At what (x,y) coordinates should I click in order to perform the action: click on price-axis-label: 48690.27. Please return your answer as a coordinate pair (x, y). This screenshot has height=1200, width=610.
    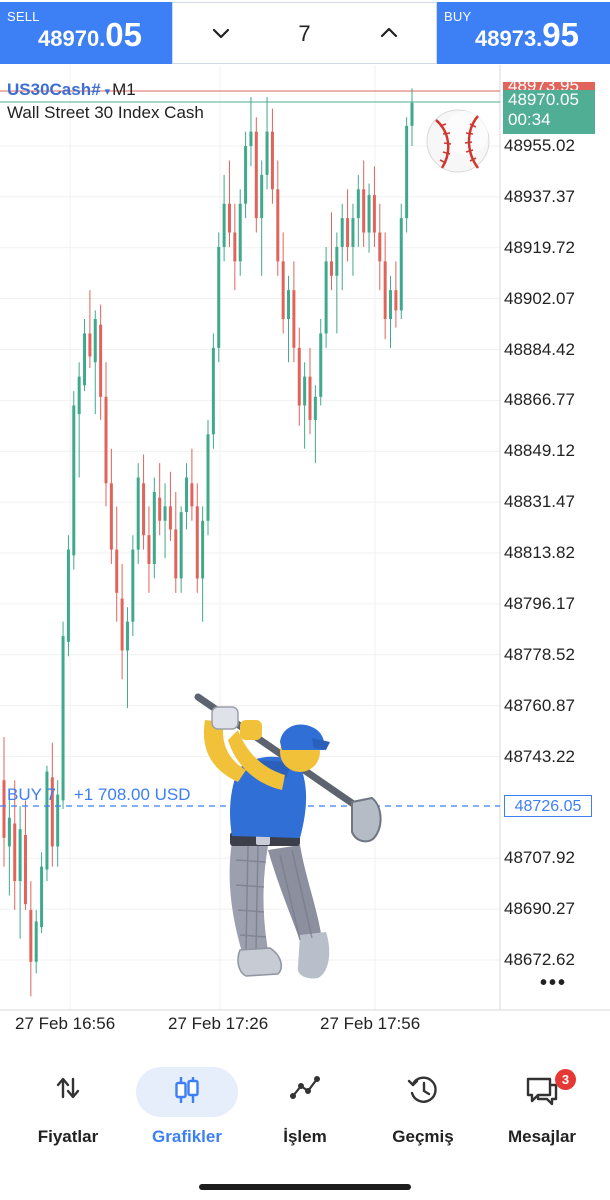
    Looking at the image, I should click on (539, 909).